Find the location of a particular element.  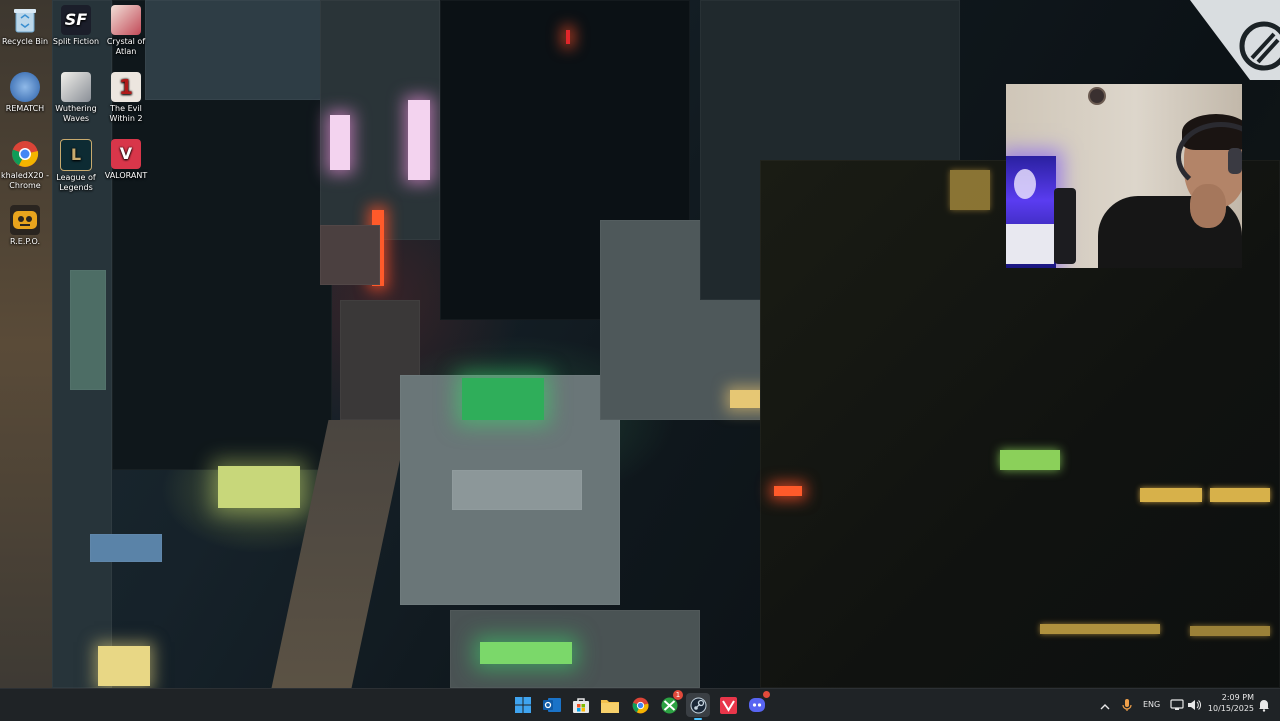

recycle-bin-icon is located at coordinates (25, 20).